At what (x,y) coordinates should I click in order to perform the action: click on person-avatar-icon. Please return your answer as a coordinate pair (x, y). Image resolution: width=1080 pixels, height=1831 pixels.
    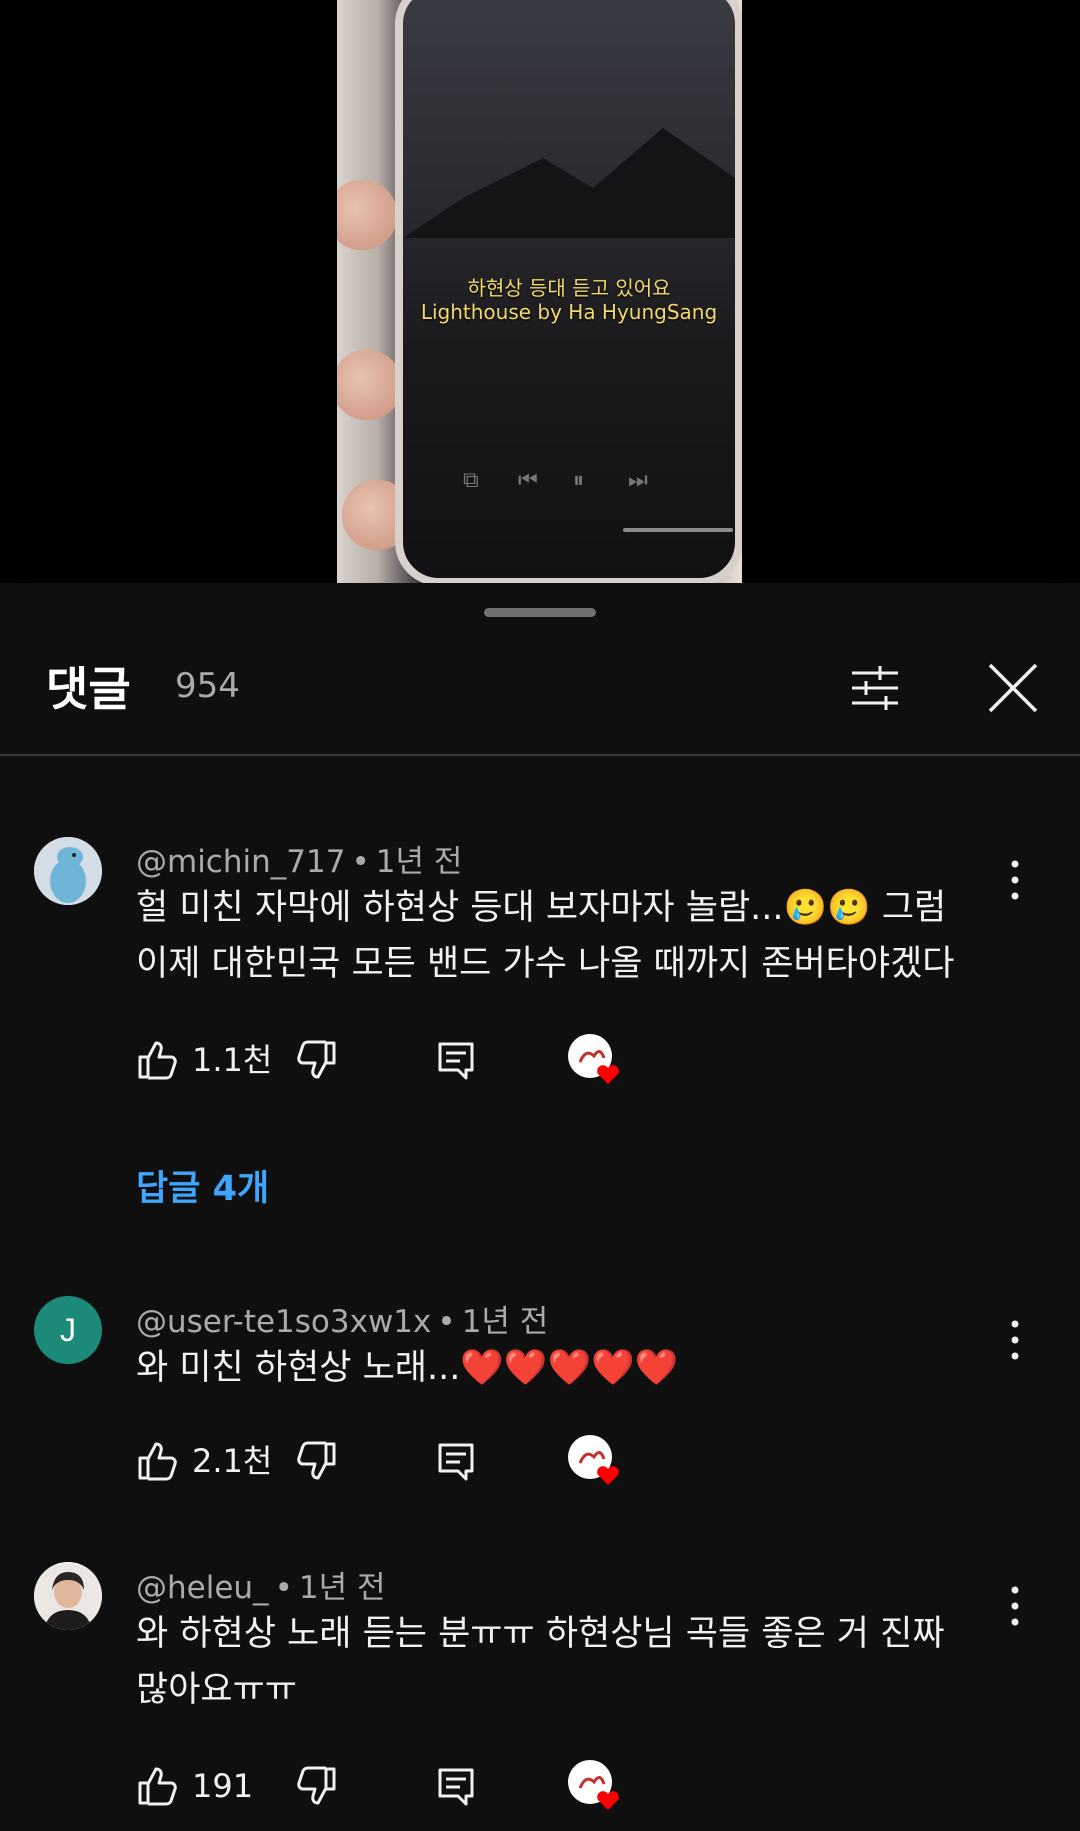
    Looking at the image, I should click on (68, 1596).